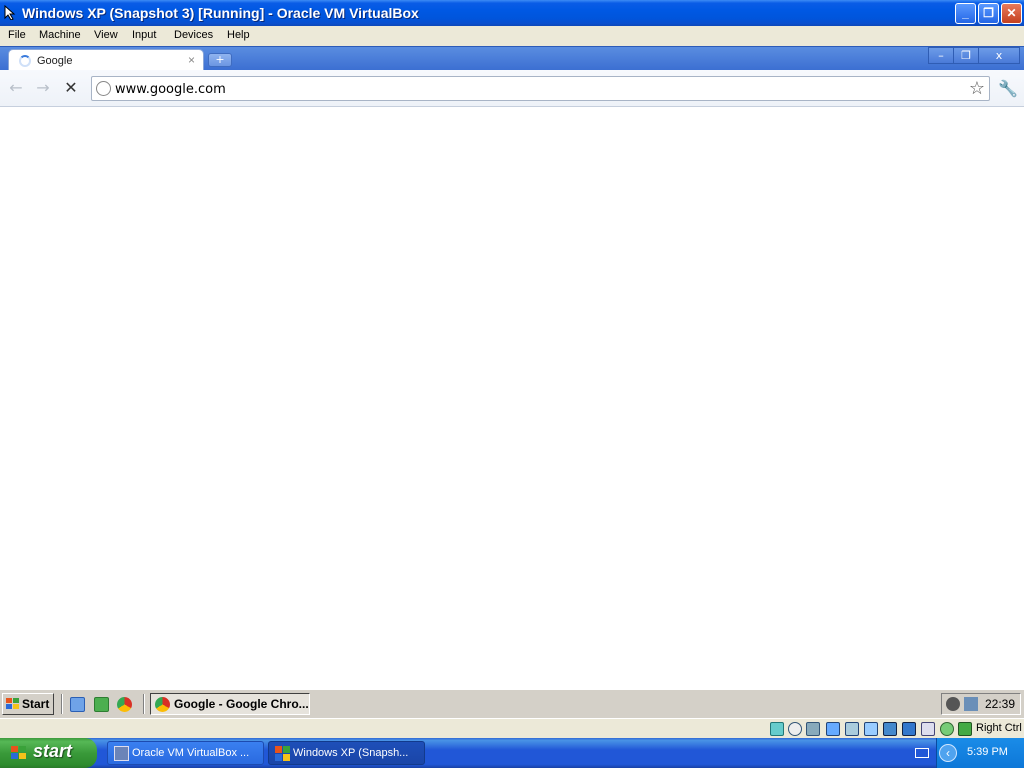 The height and width of the screenshot is (768, 1024). I want to click on host-start-button: start, so click(48, 753).